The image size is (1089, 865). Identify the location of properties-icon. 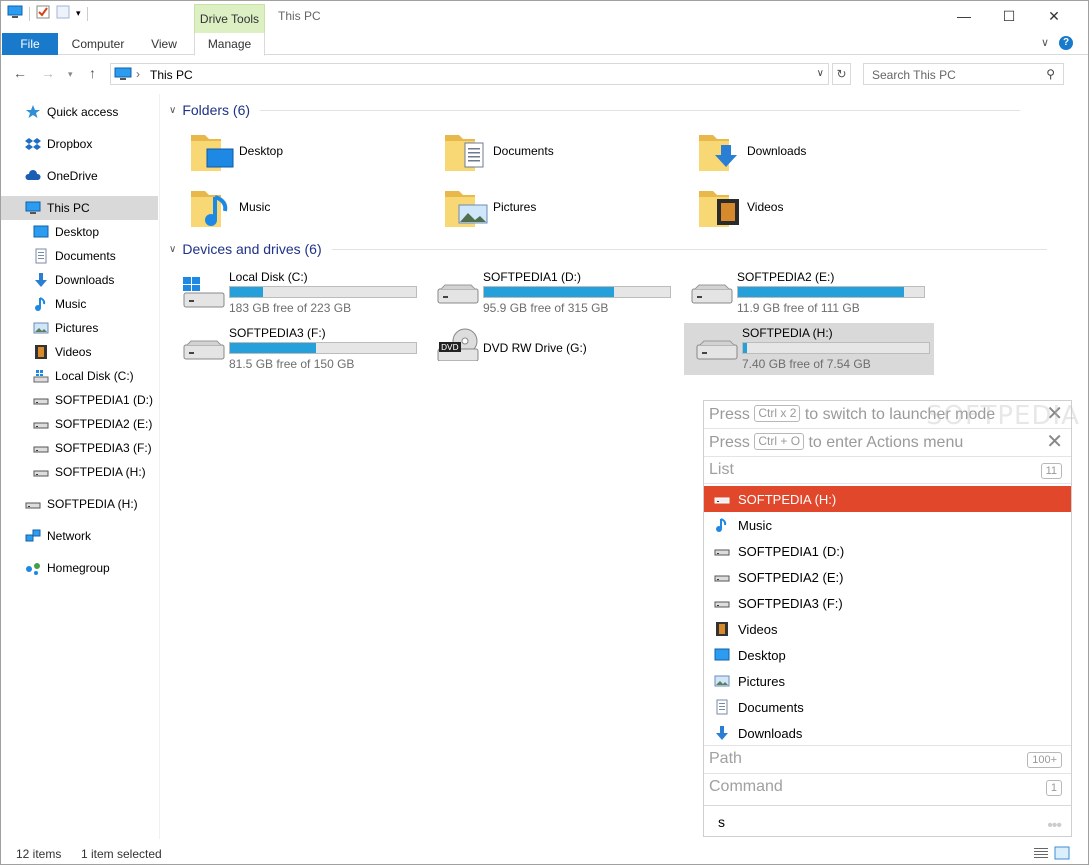
(43, 13).